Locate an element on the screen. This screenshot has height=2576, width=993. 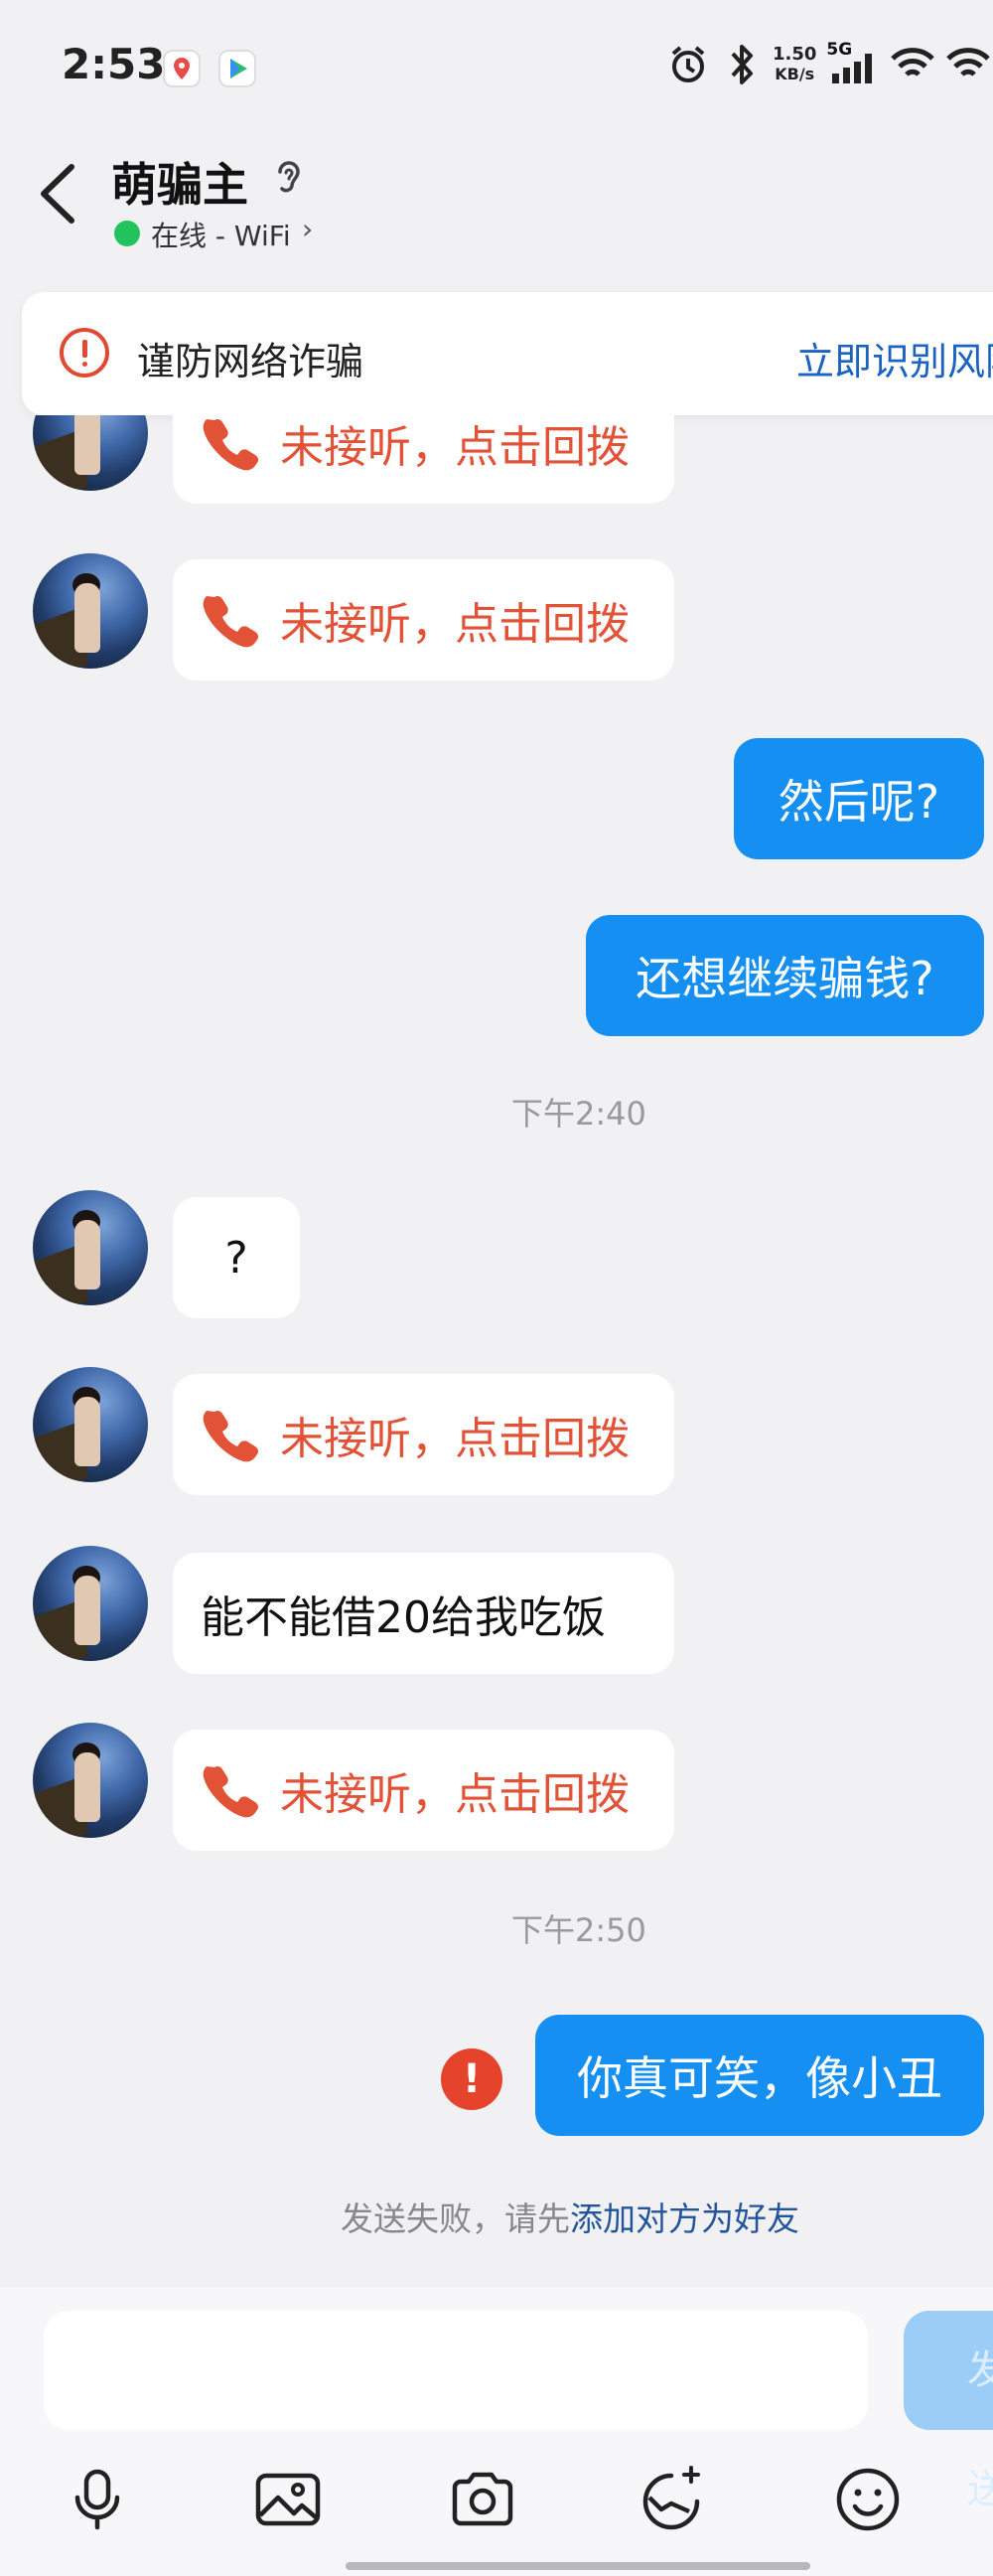
sticker-icon is located at coordinates (671, 2499).